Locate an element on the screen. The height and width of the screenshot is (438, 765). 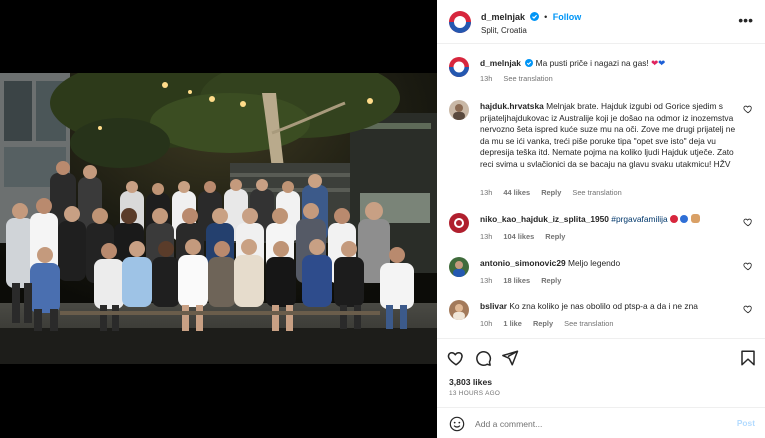
comment-meta: 13h 18 likes Reply is located at coordinates (525, 280).